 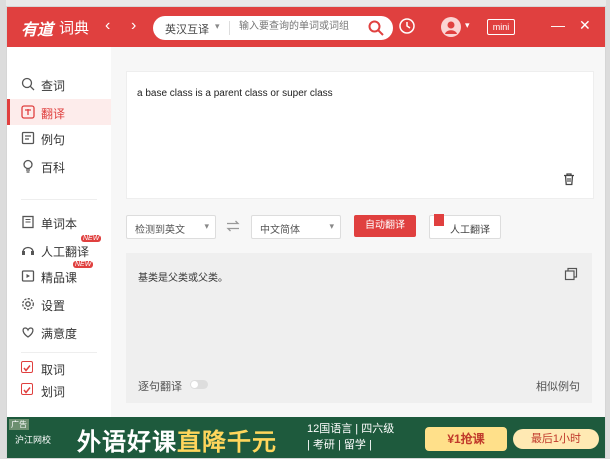 I want to click on capture-word-checkbox, so click(x=27, y=367).